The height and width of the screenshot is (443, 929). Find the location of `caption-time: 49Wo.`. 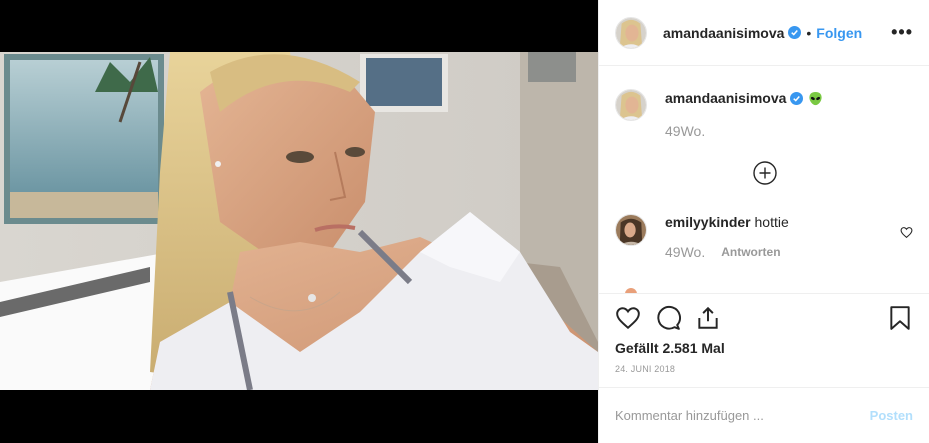

caption-time: 49Wo. is located at coordinates (685, 131).